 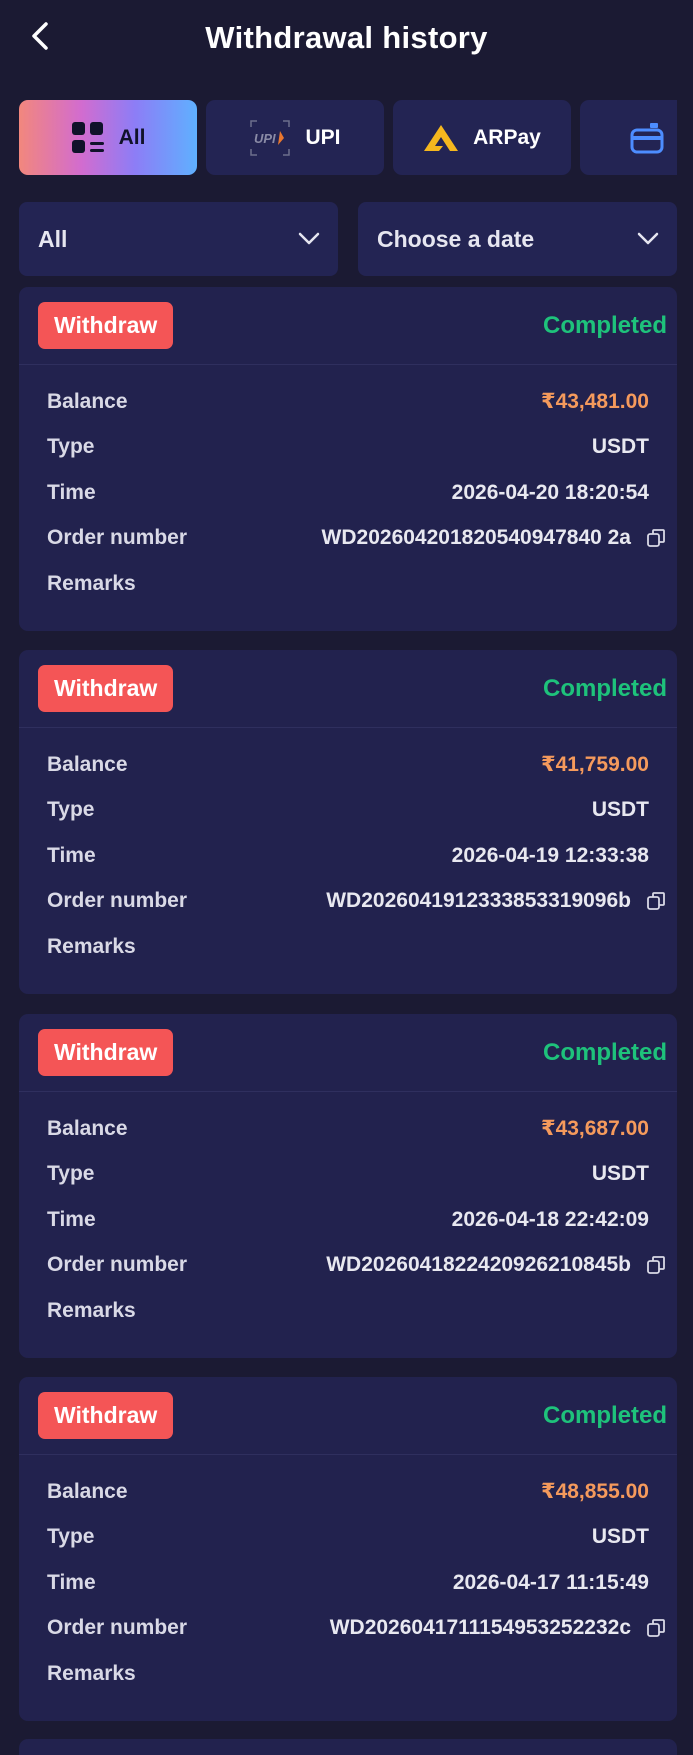 I want to click on withdrawal-record-card-partial, so click(x=348, y=1747).